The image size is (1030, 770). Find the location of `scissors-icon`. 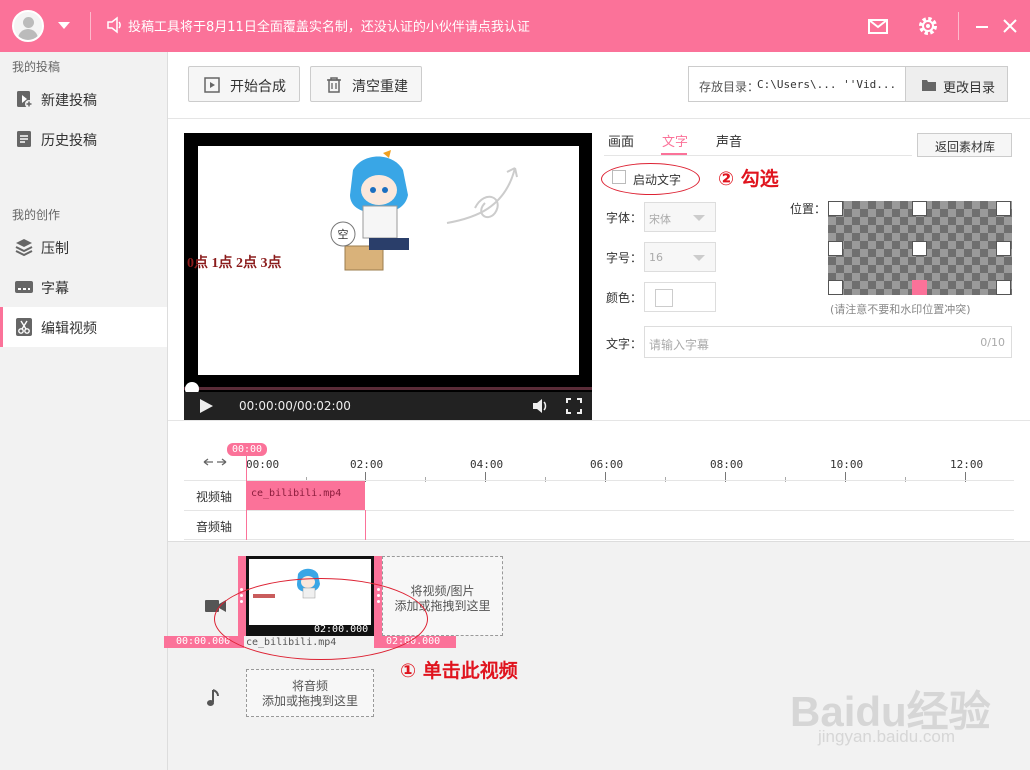

scissors-icon is located at coordinates (24, 327).